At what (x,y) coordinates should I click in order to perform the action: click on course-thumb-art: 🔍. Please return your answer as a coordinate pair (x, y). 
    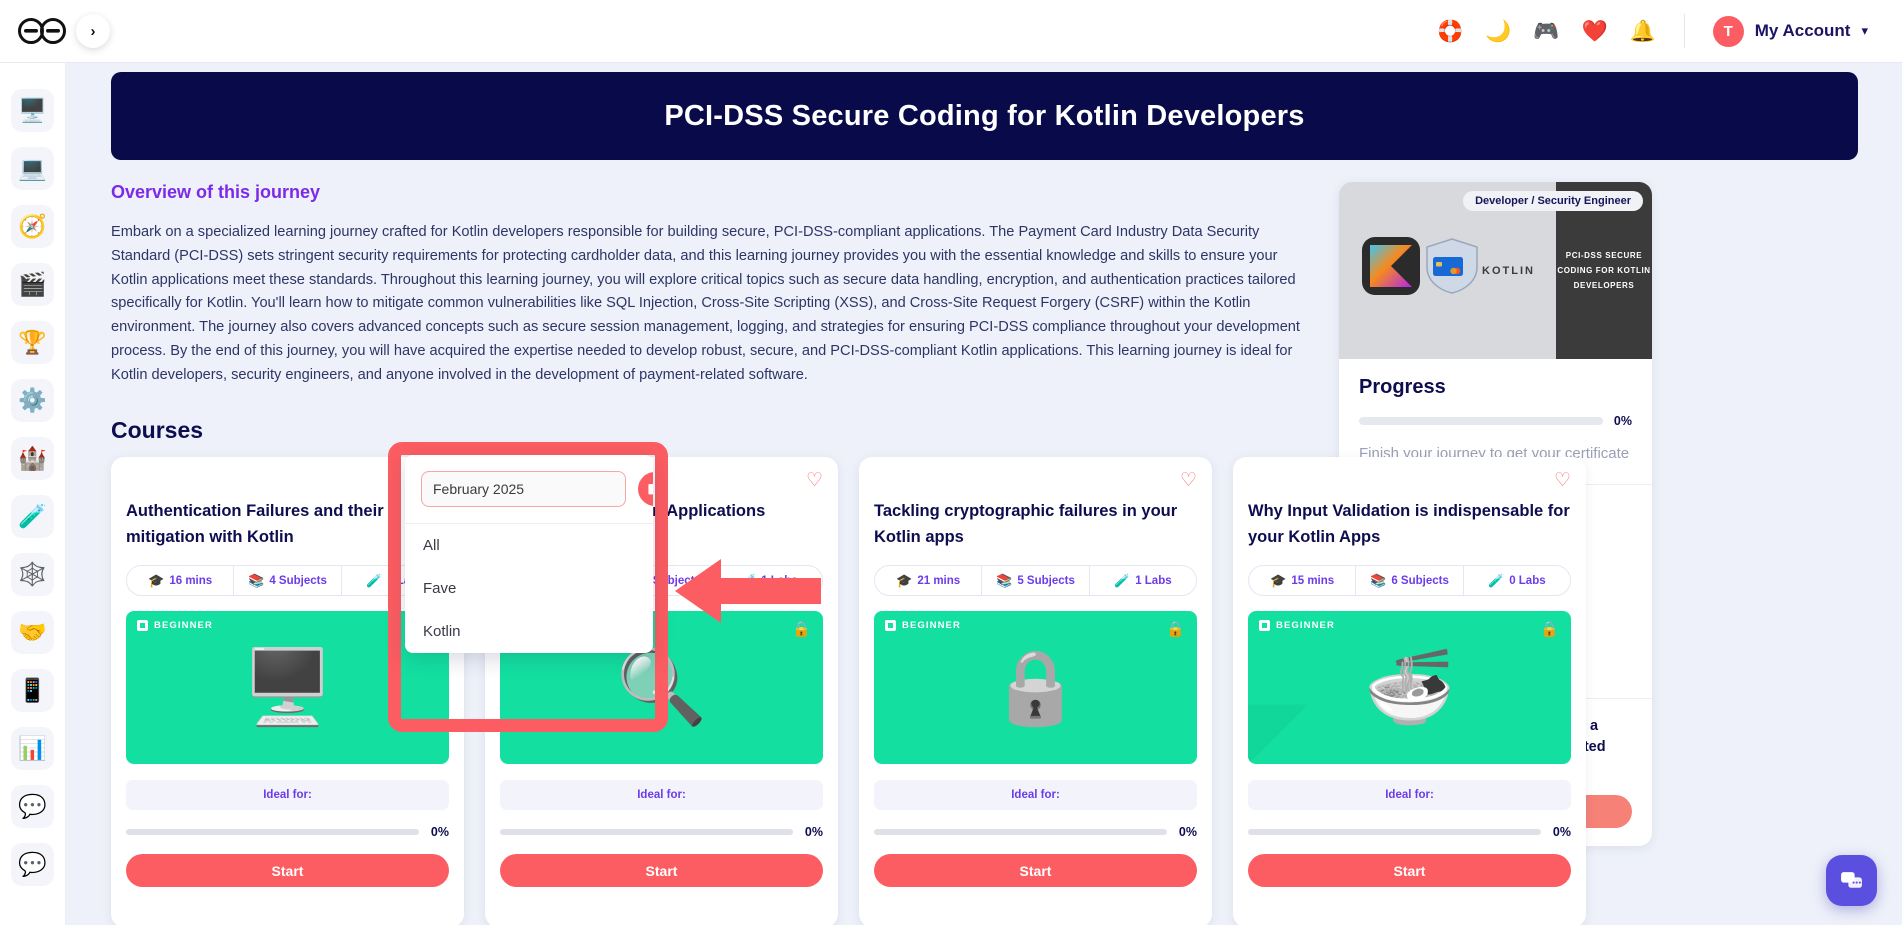
    Looking at the image, I should click on (661, 688).